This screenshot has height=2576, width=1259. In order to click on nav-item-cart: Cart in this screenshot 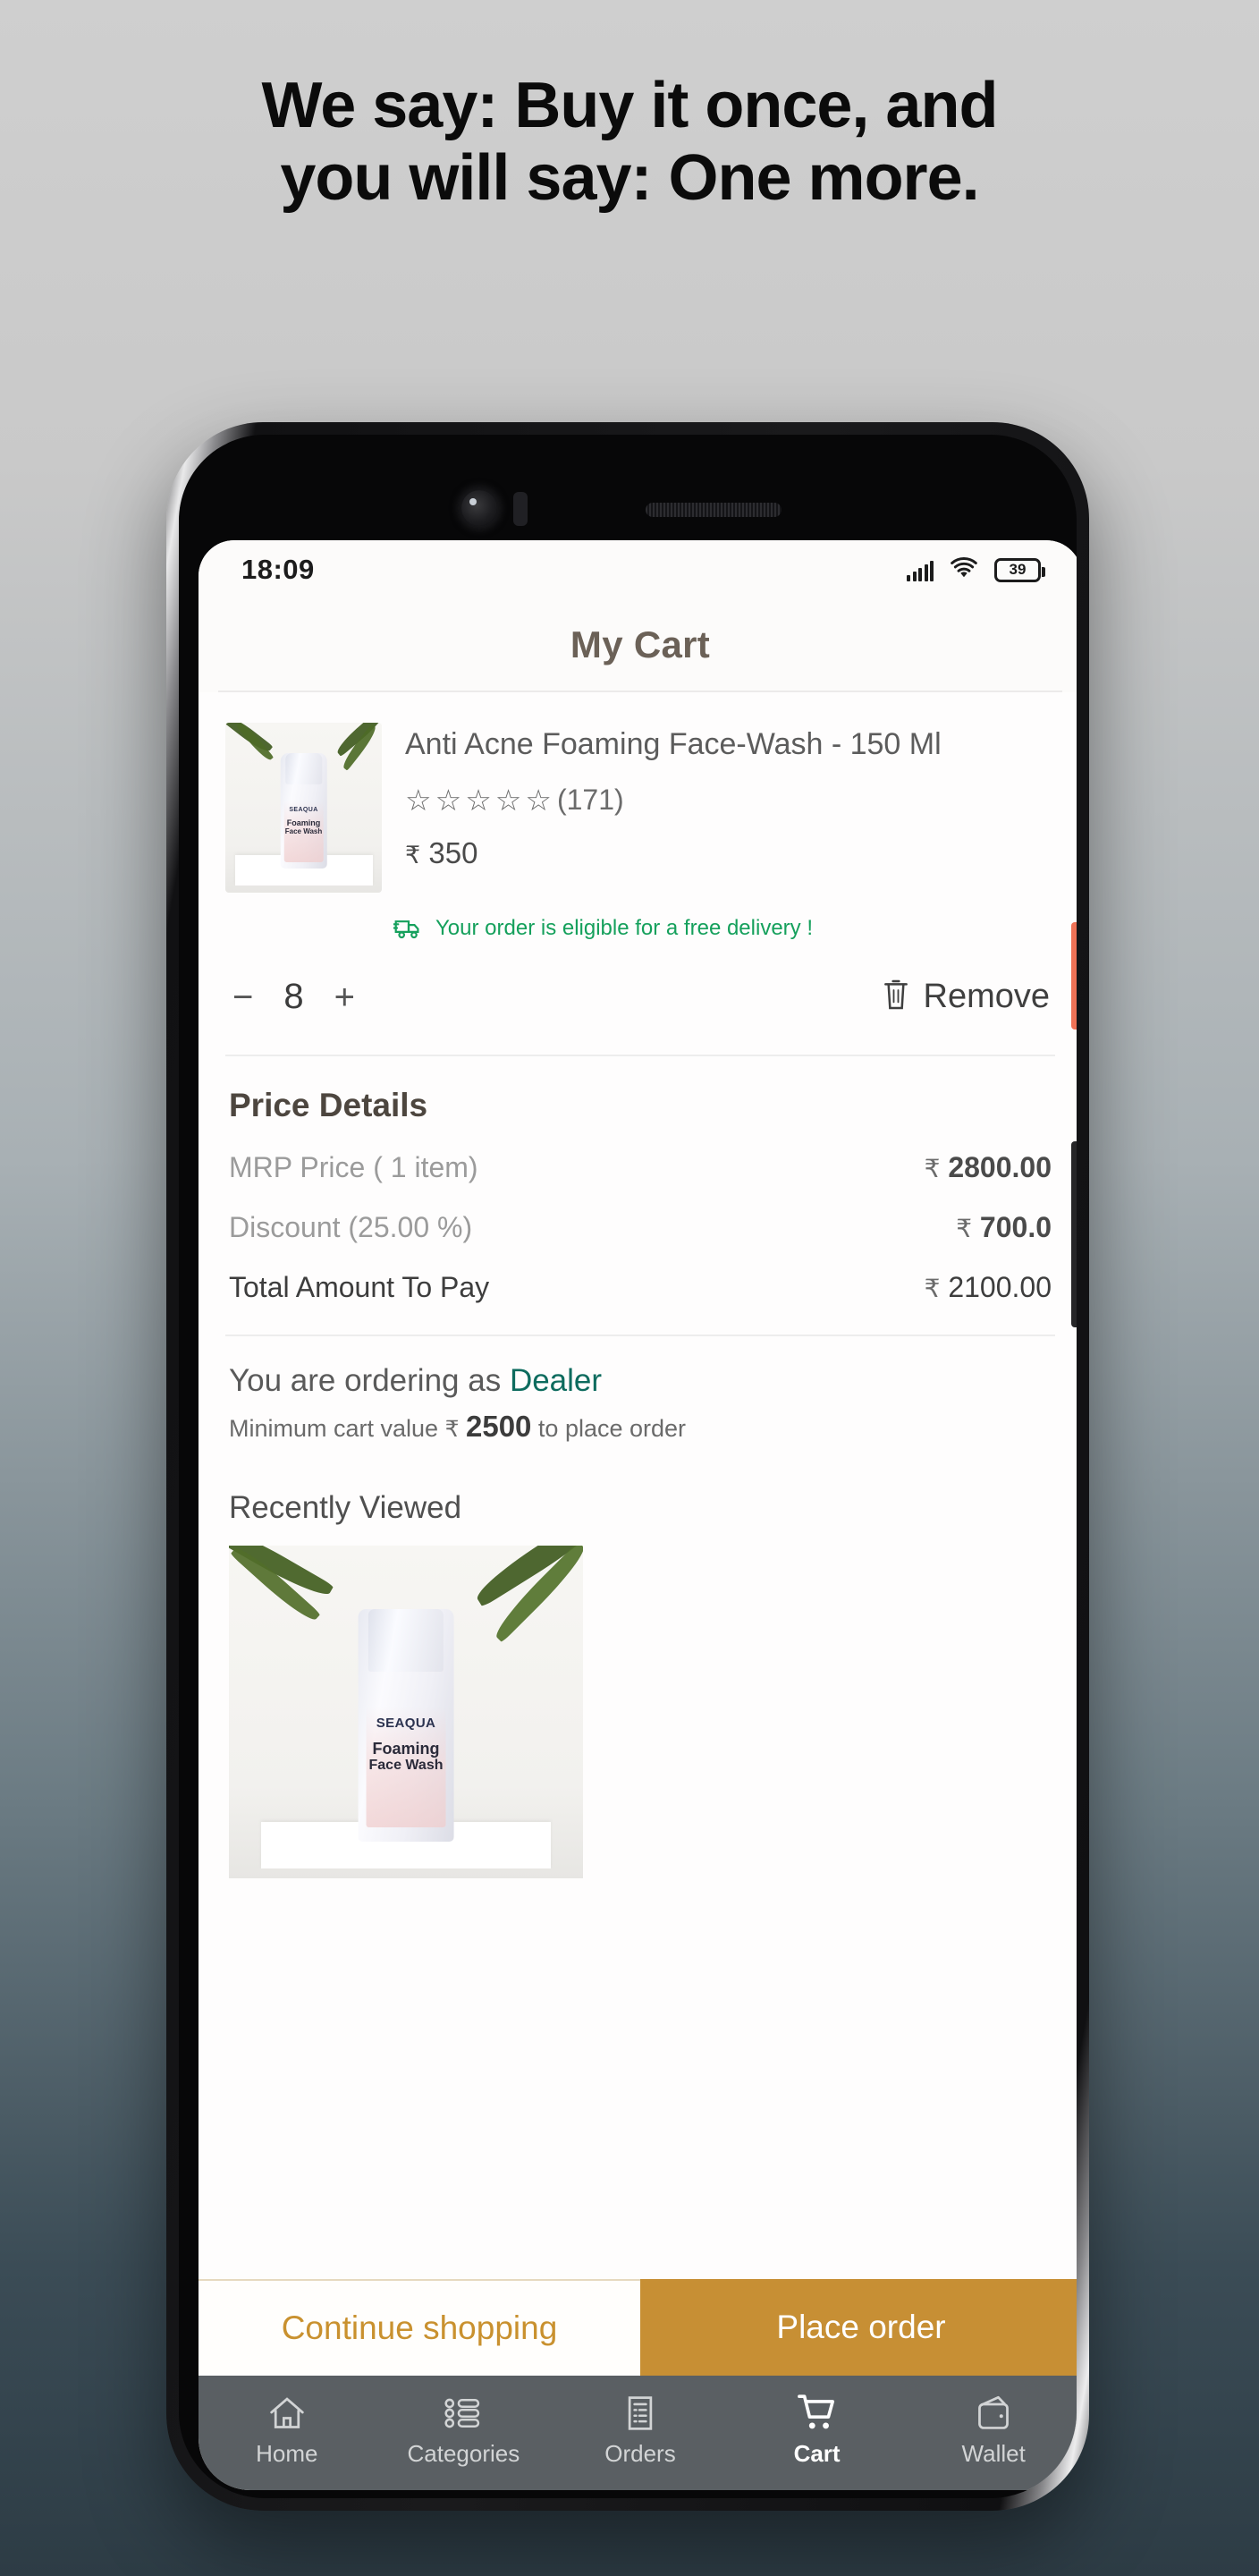, I will do `click(817, 2429)`.